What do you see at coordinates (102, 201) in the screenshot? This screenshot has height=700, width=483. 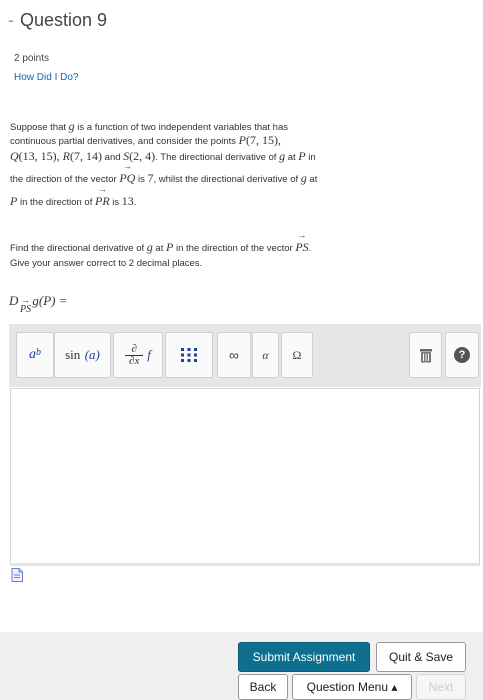 I see `vector-pr: PR` at bounding box center [102, 201].